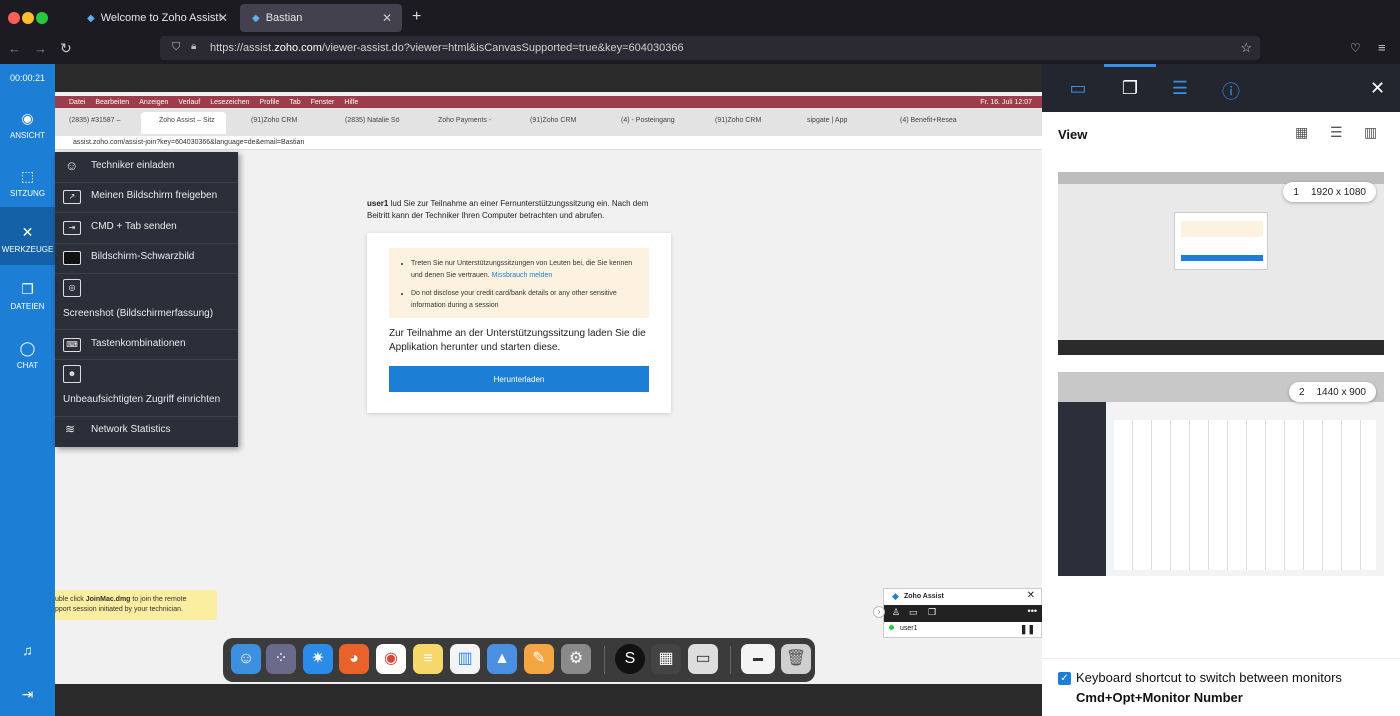 The image size is (1400, 716). What do you see at coordinates (879, 612) in the screenshot?
I see `chevron-right-icon: ›` at bounding box center [879, 612].